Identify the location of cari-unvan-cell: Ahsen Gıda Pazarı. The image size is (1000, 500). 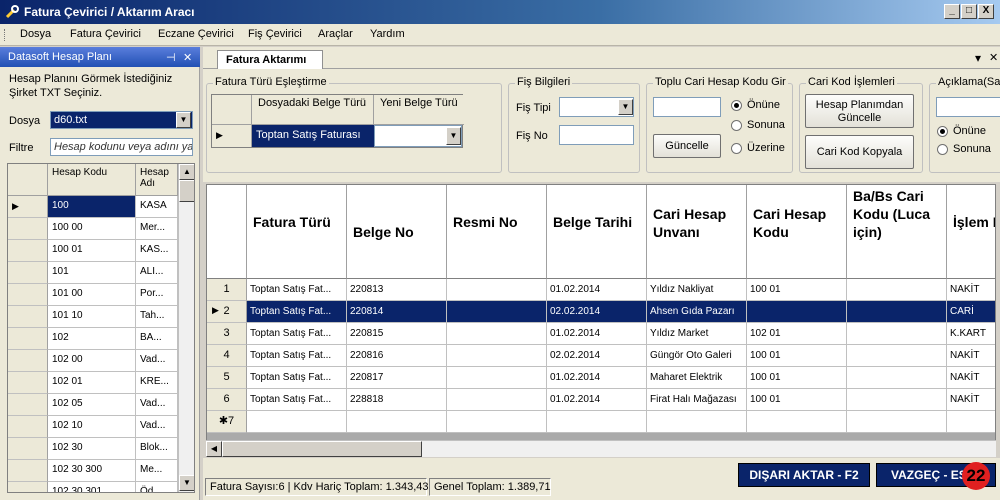
(697, 312).